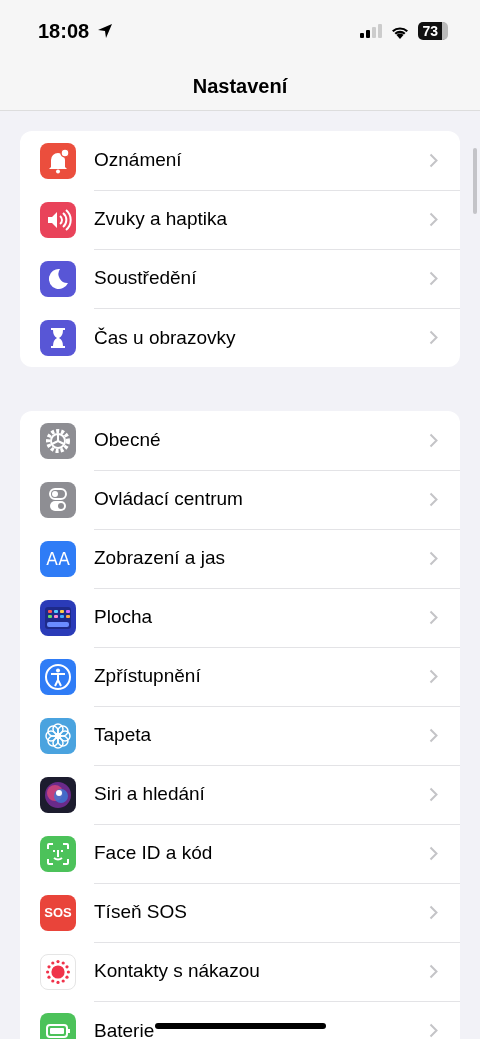  I want to click on settings-row: Kontakty s nákazou, so click(240, 971).